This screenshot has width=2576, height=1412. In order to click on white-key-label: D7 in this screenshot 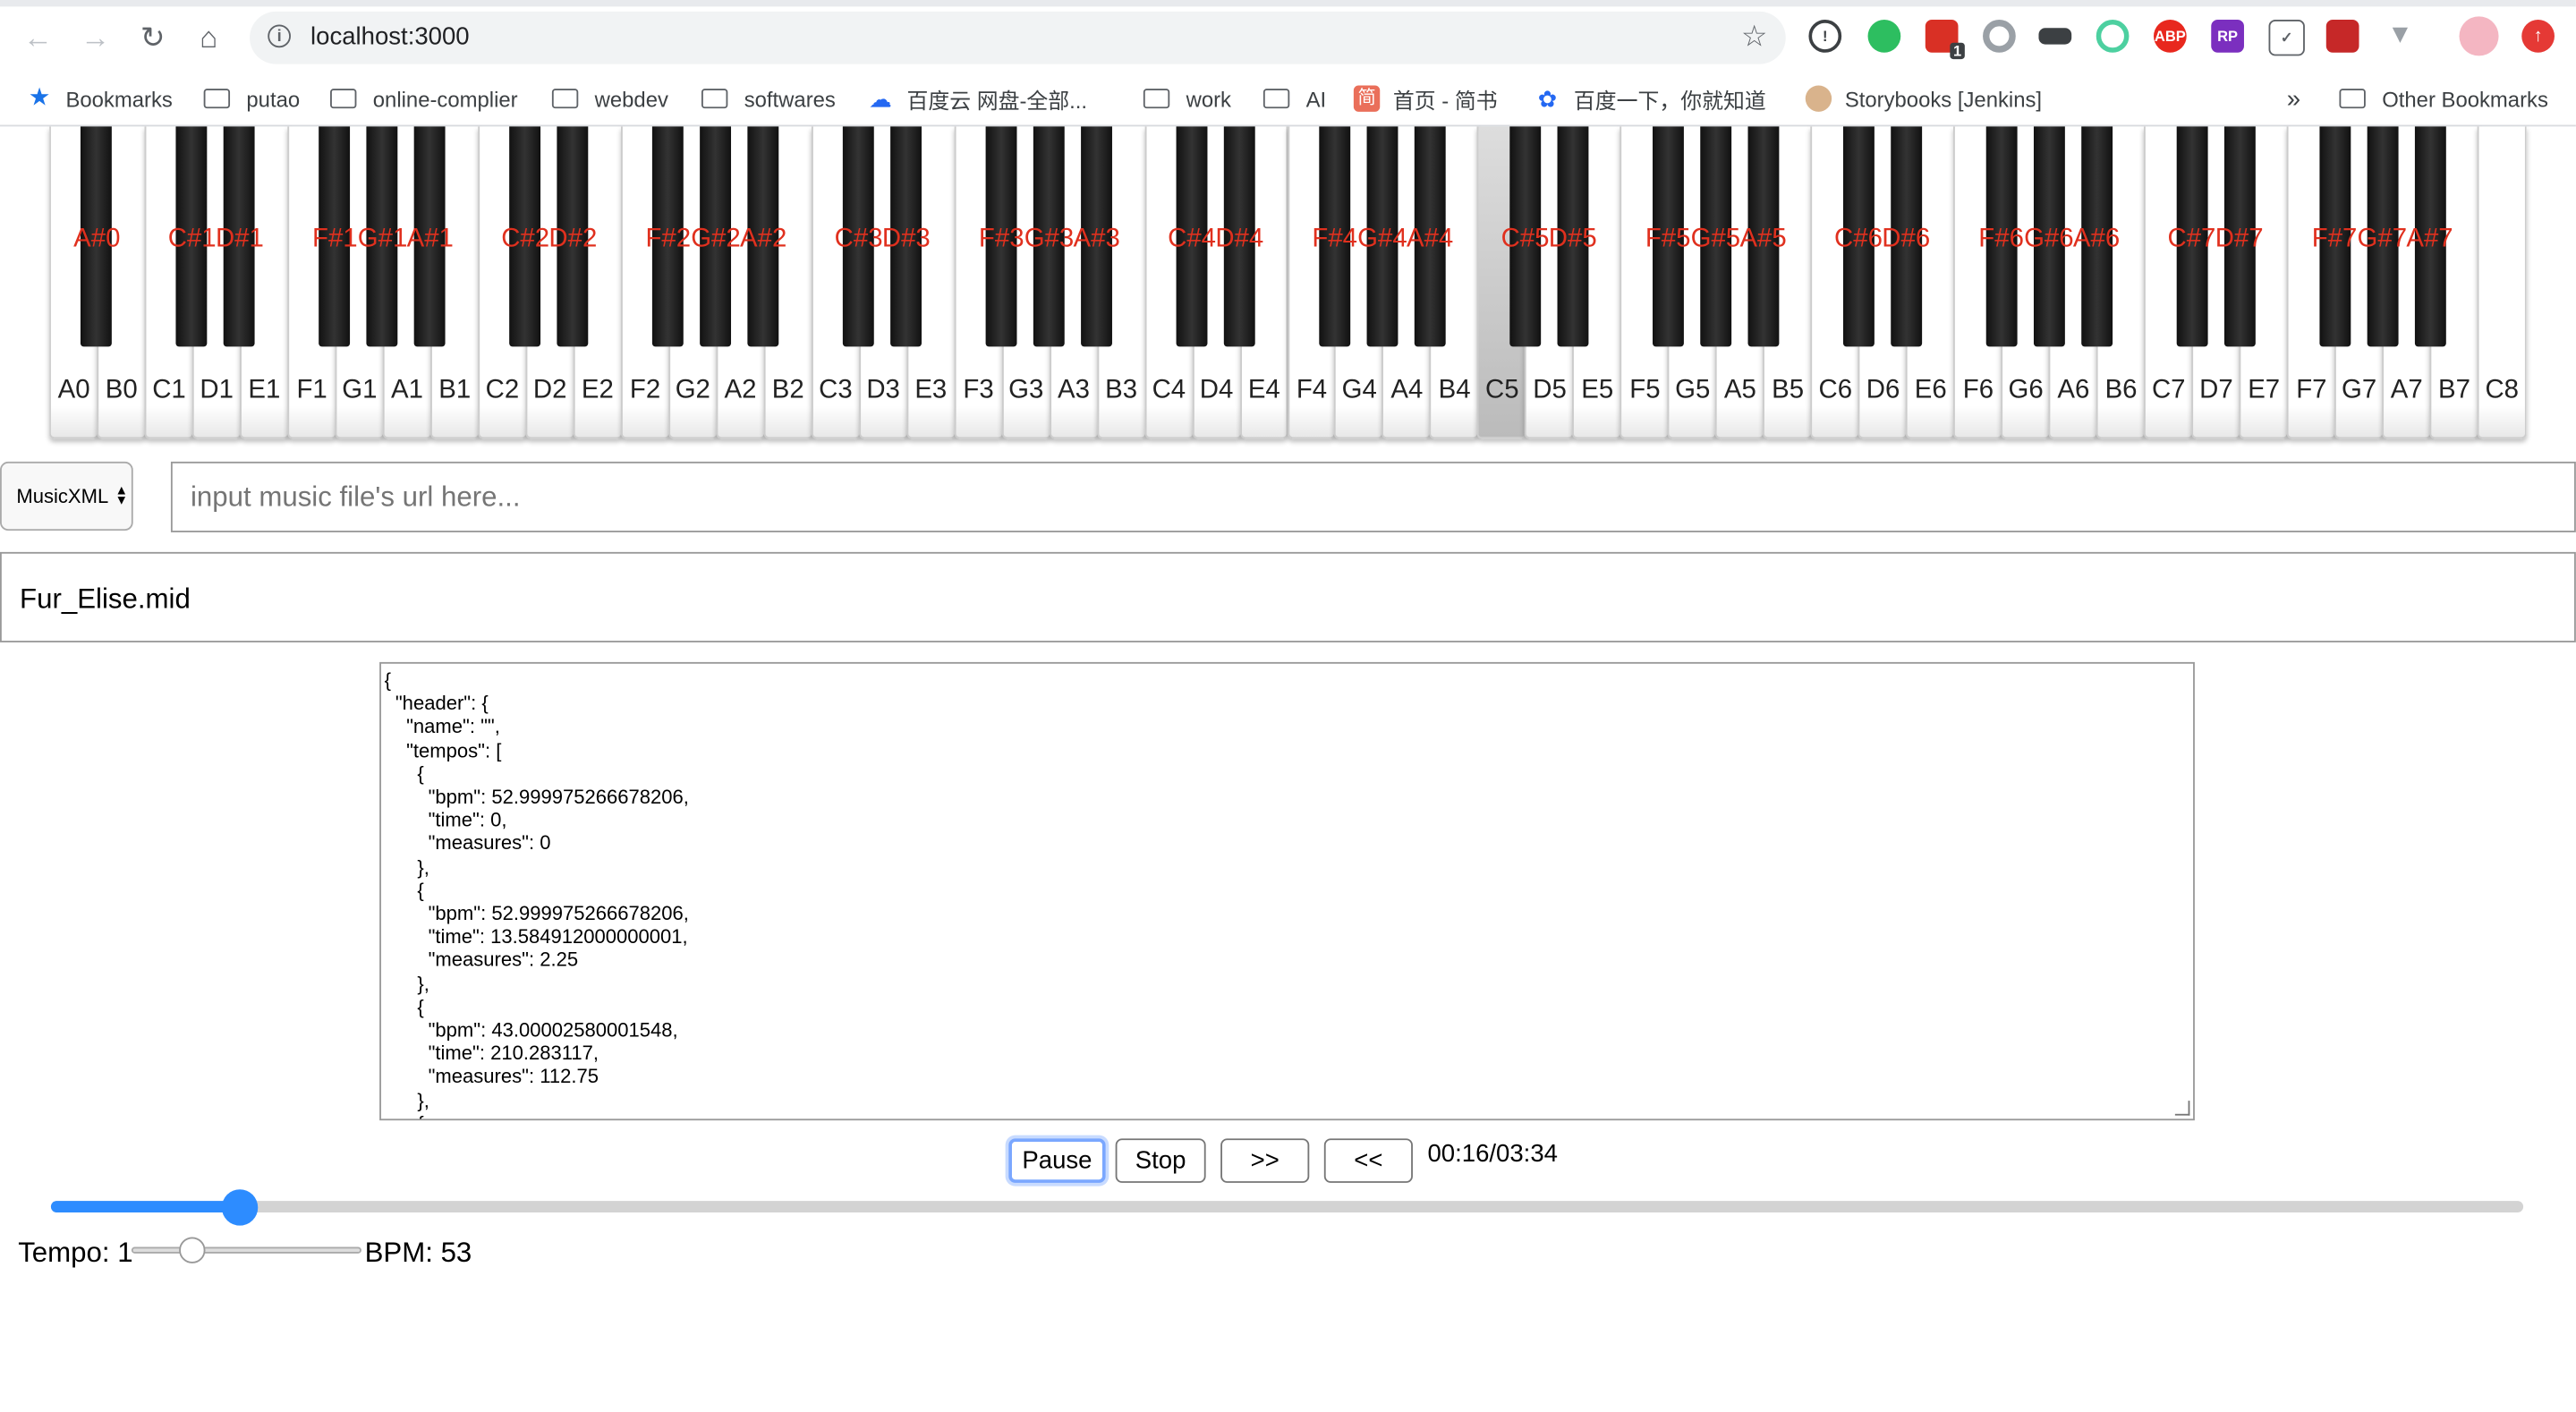, I will do `click(2216, 390)`.